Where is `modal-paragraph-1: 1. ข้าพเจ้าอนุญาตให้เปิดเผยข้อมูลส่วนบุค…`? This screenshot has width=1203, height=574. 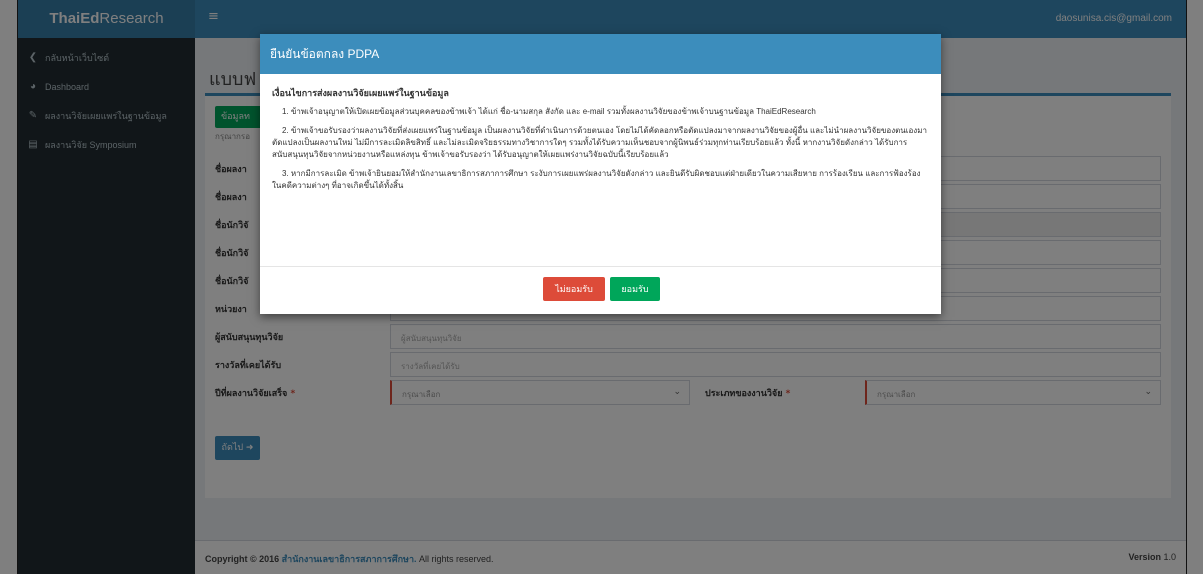
modal-paragraph-1: 1. ข้าพเจ้าอนุญาตให้เปิดเผยข้อมูลส่วนบุค… is located at coordinates (549, 111).